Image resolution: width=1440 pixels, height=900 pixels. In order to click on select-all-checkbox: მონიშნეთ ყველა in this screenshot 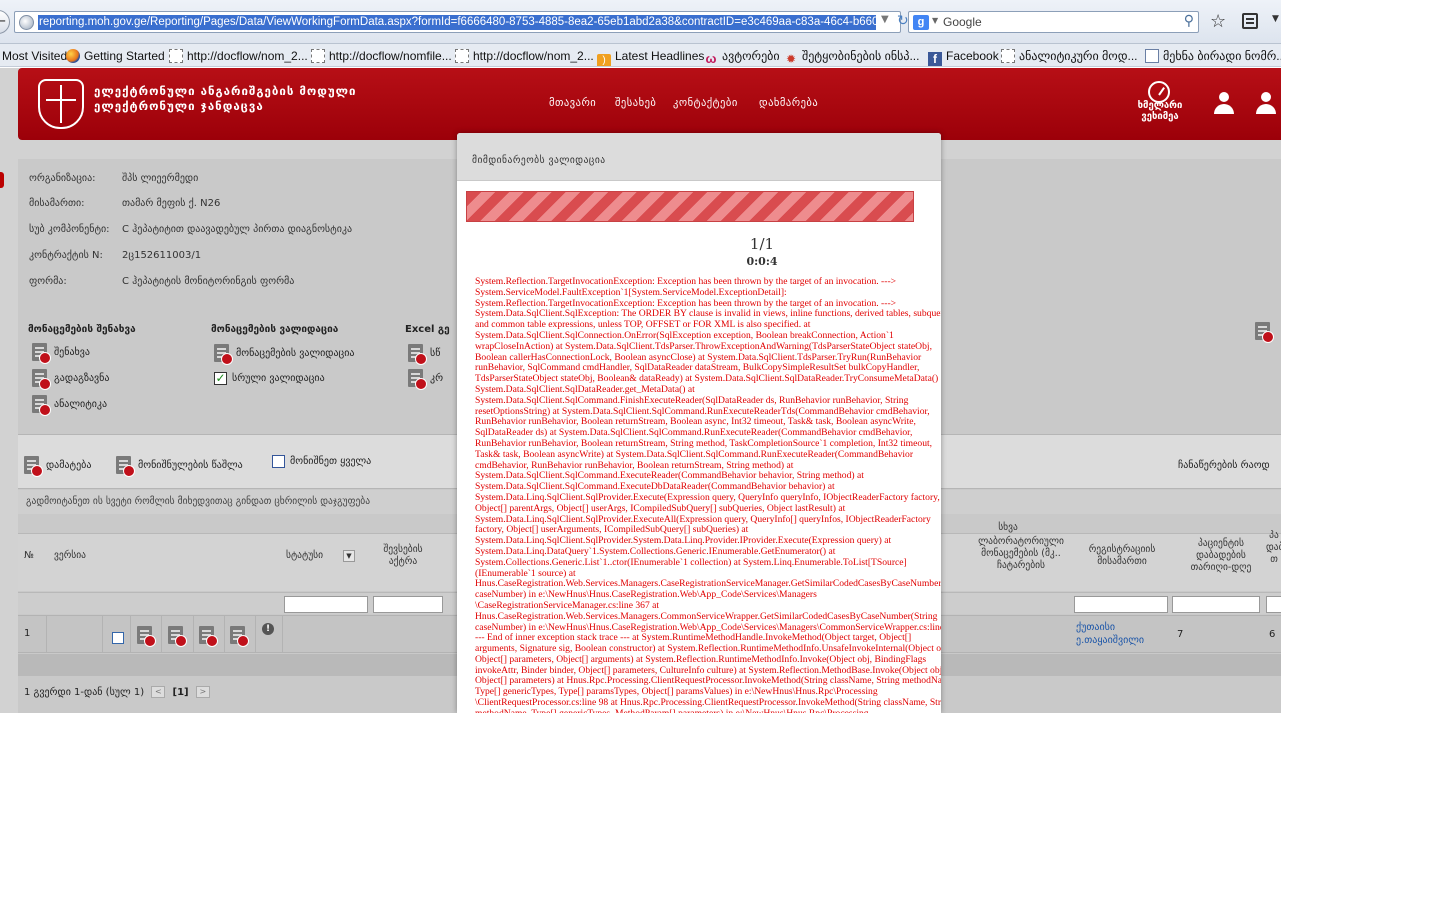, I will do `click(321, 462)`.